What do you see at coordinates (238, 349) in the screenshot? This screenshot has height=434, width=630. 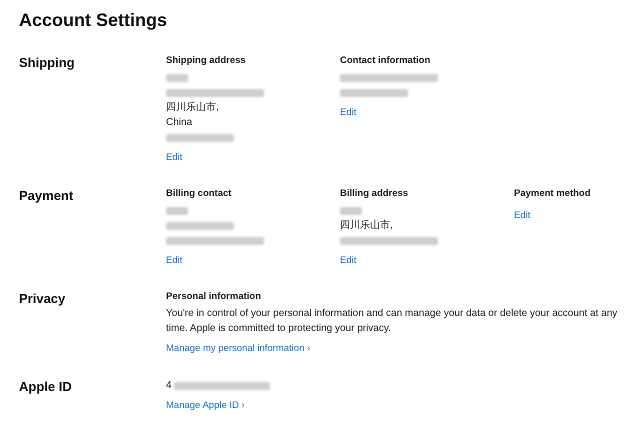 I see `edit-link: Manage my personal information ›` at bounding box center [238, 349].